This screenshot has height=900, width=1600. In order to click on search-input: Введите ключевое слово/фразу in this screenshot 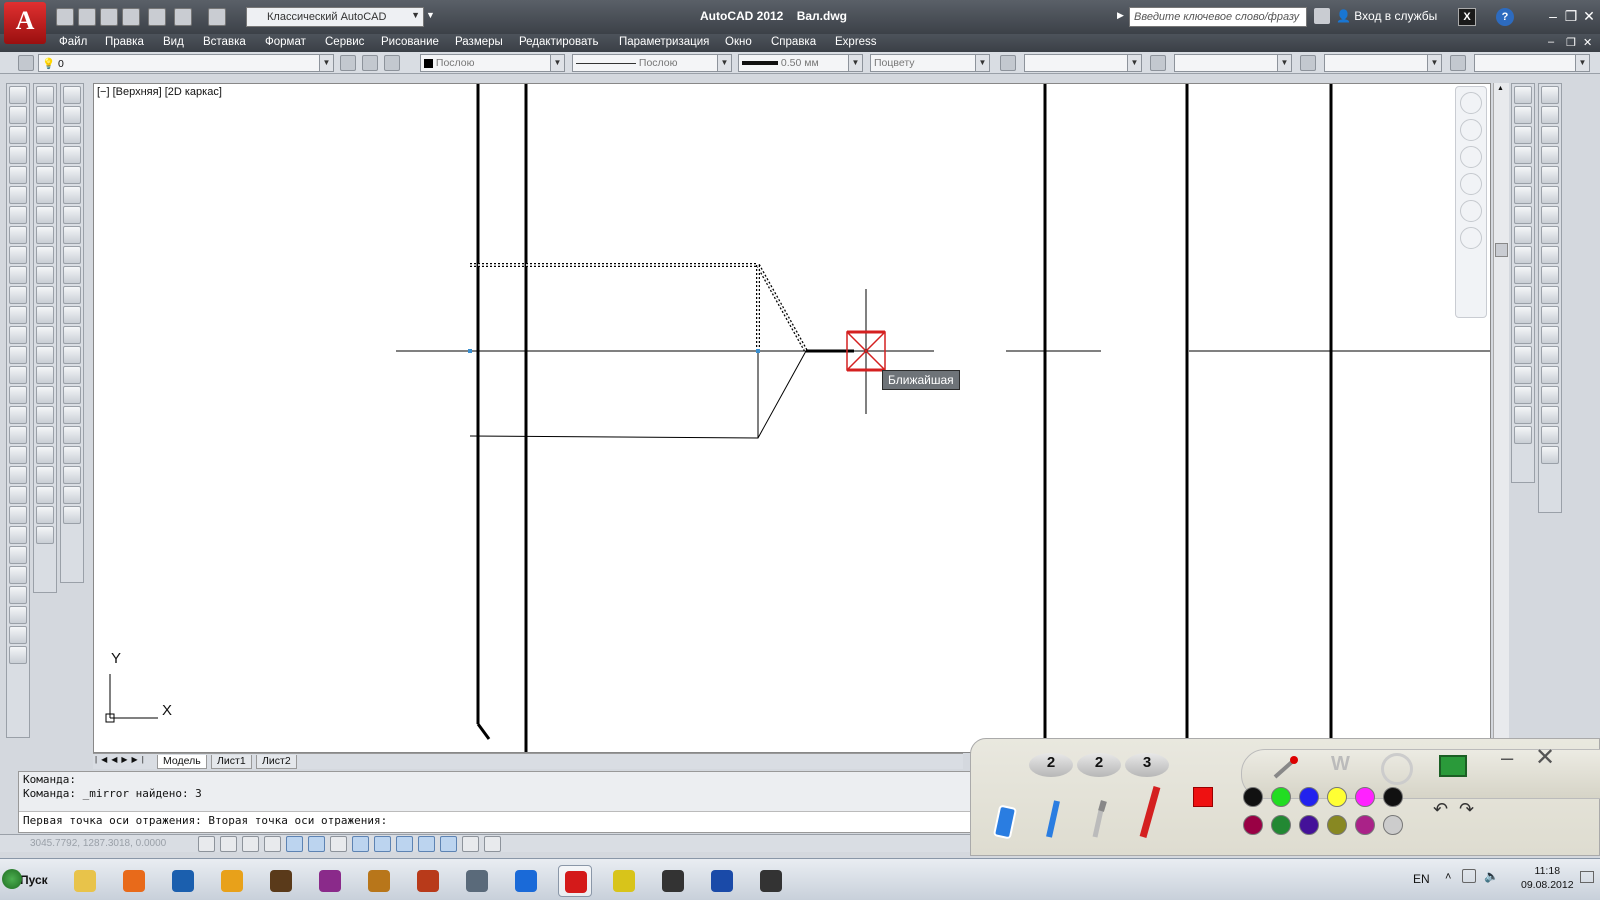, I will do `click(1218, 17)`.